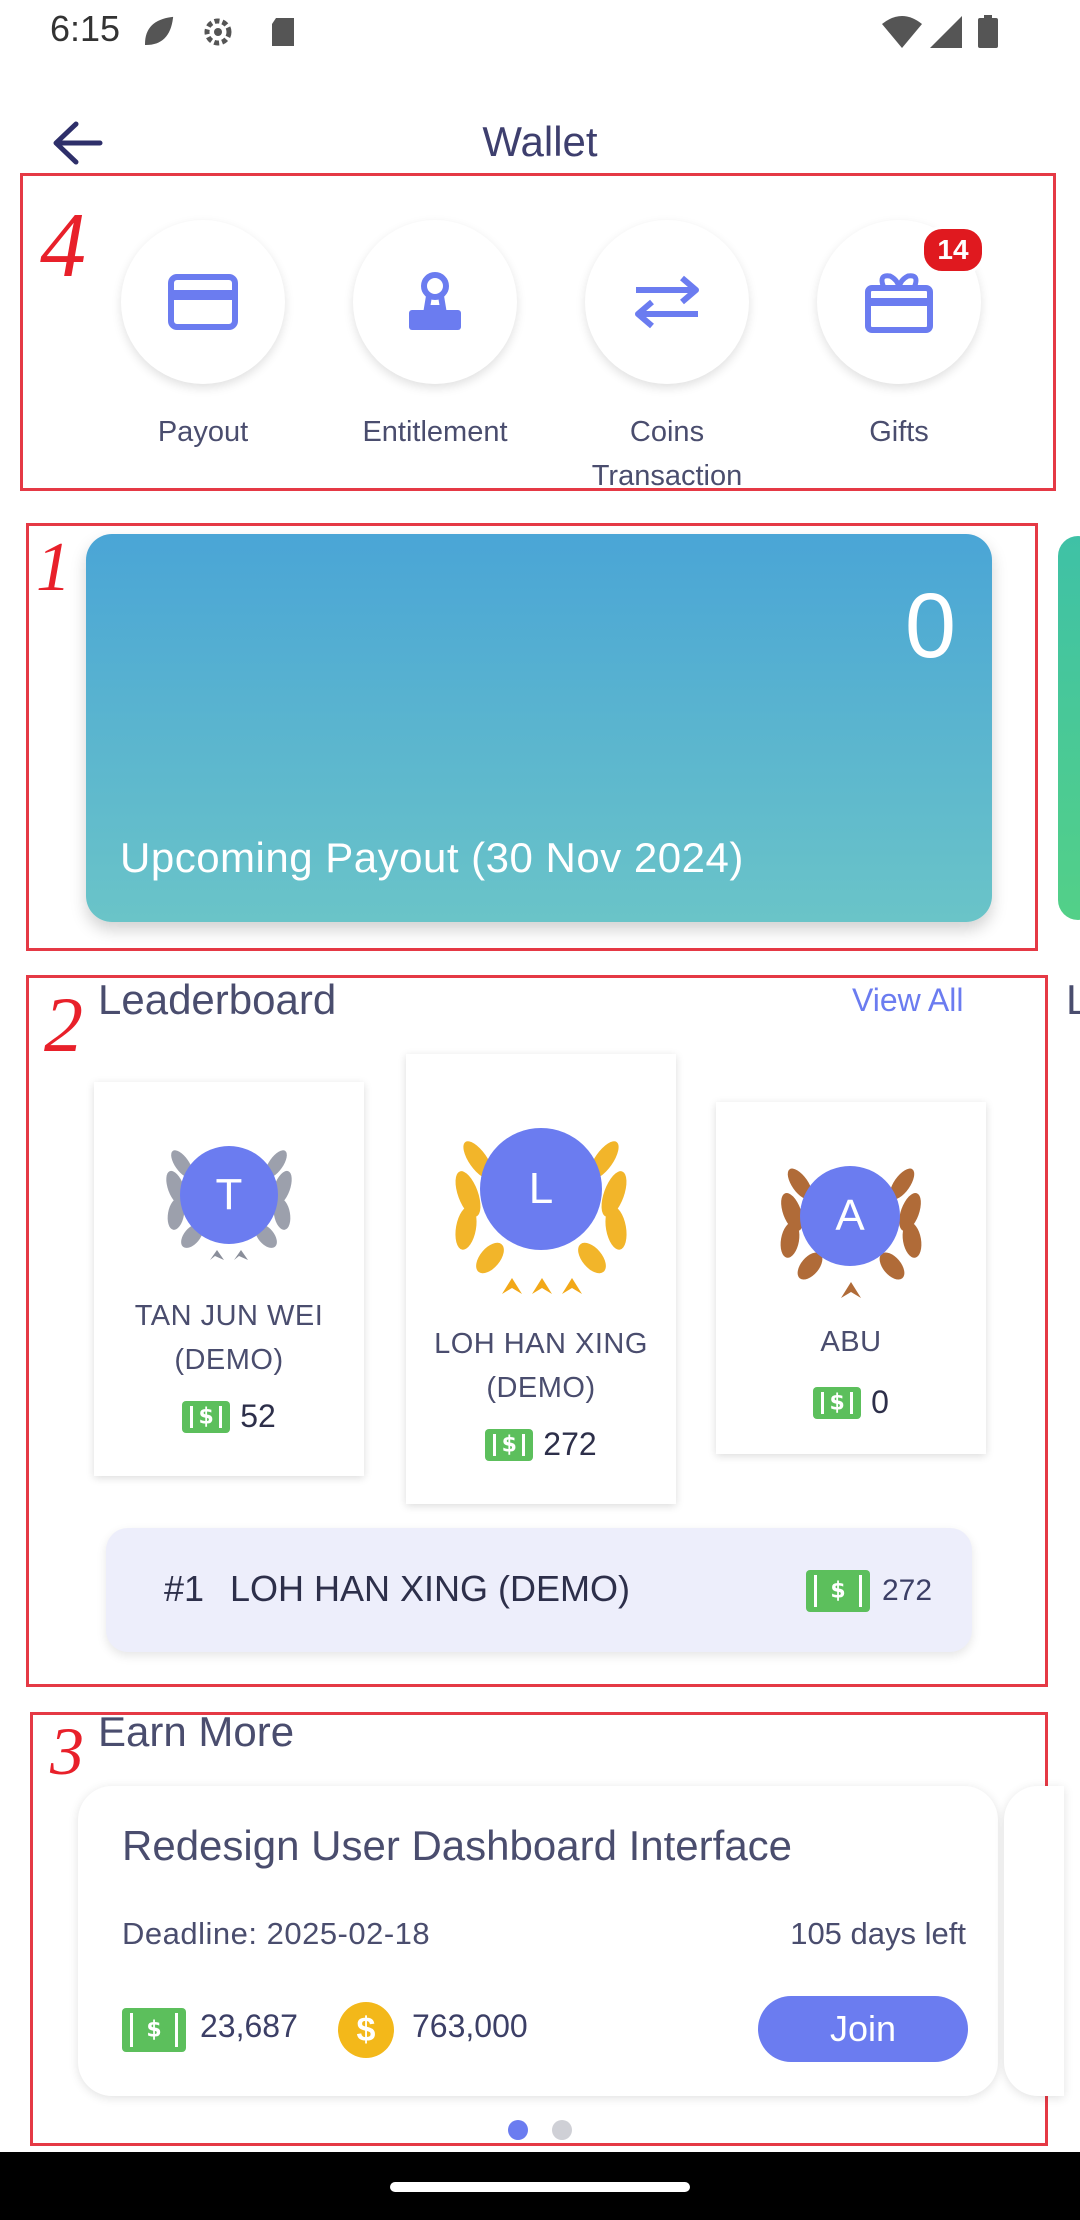 This screenshot has height=2220, width=1080. Describe the element at coordinates (63, 1024) in the screenshot. I see `annotation-label-2: 2` at that location.